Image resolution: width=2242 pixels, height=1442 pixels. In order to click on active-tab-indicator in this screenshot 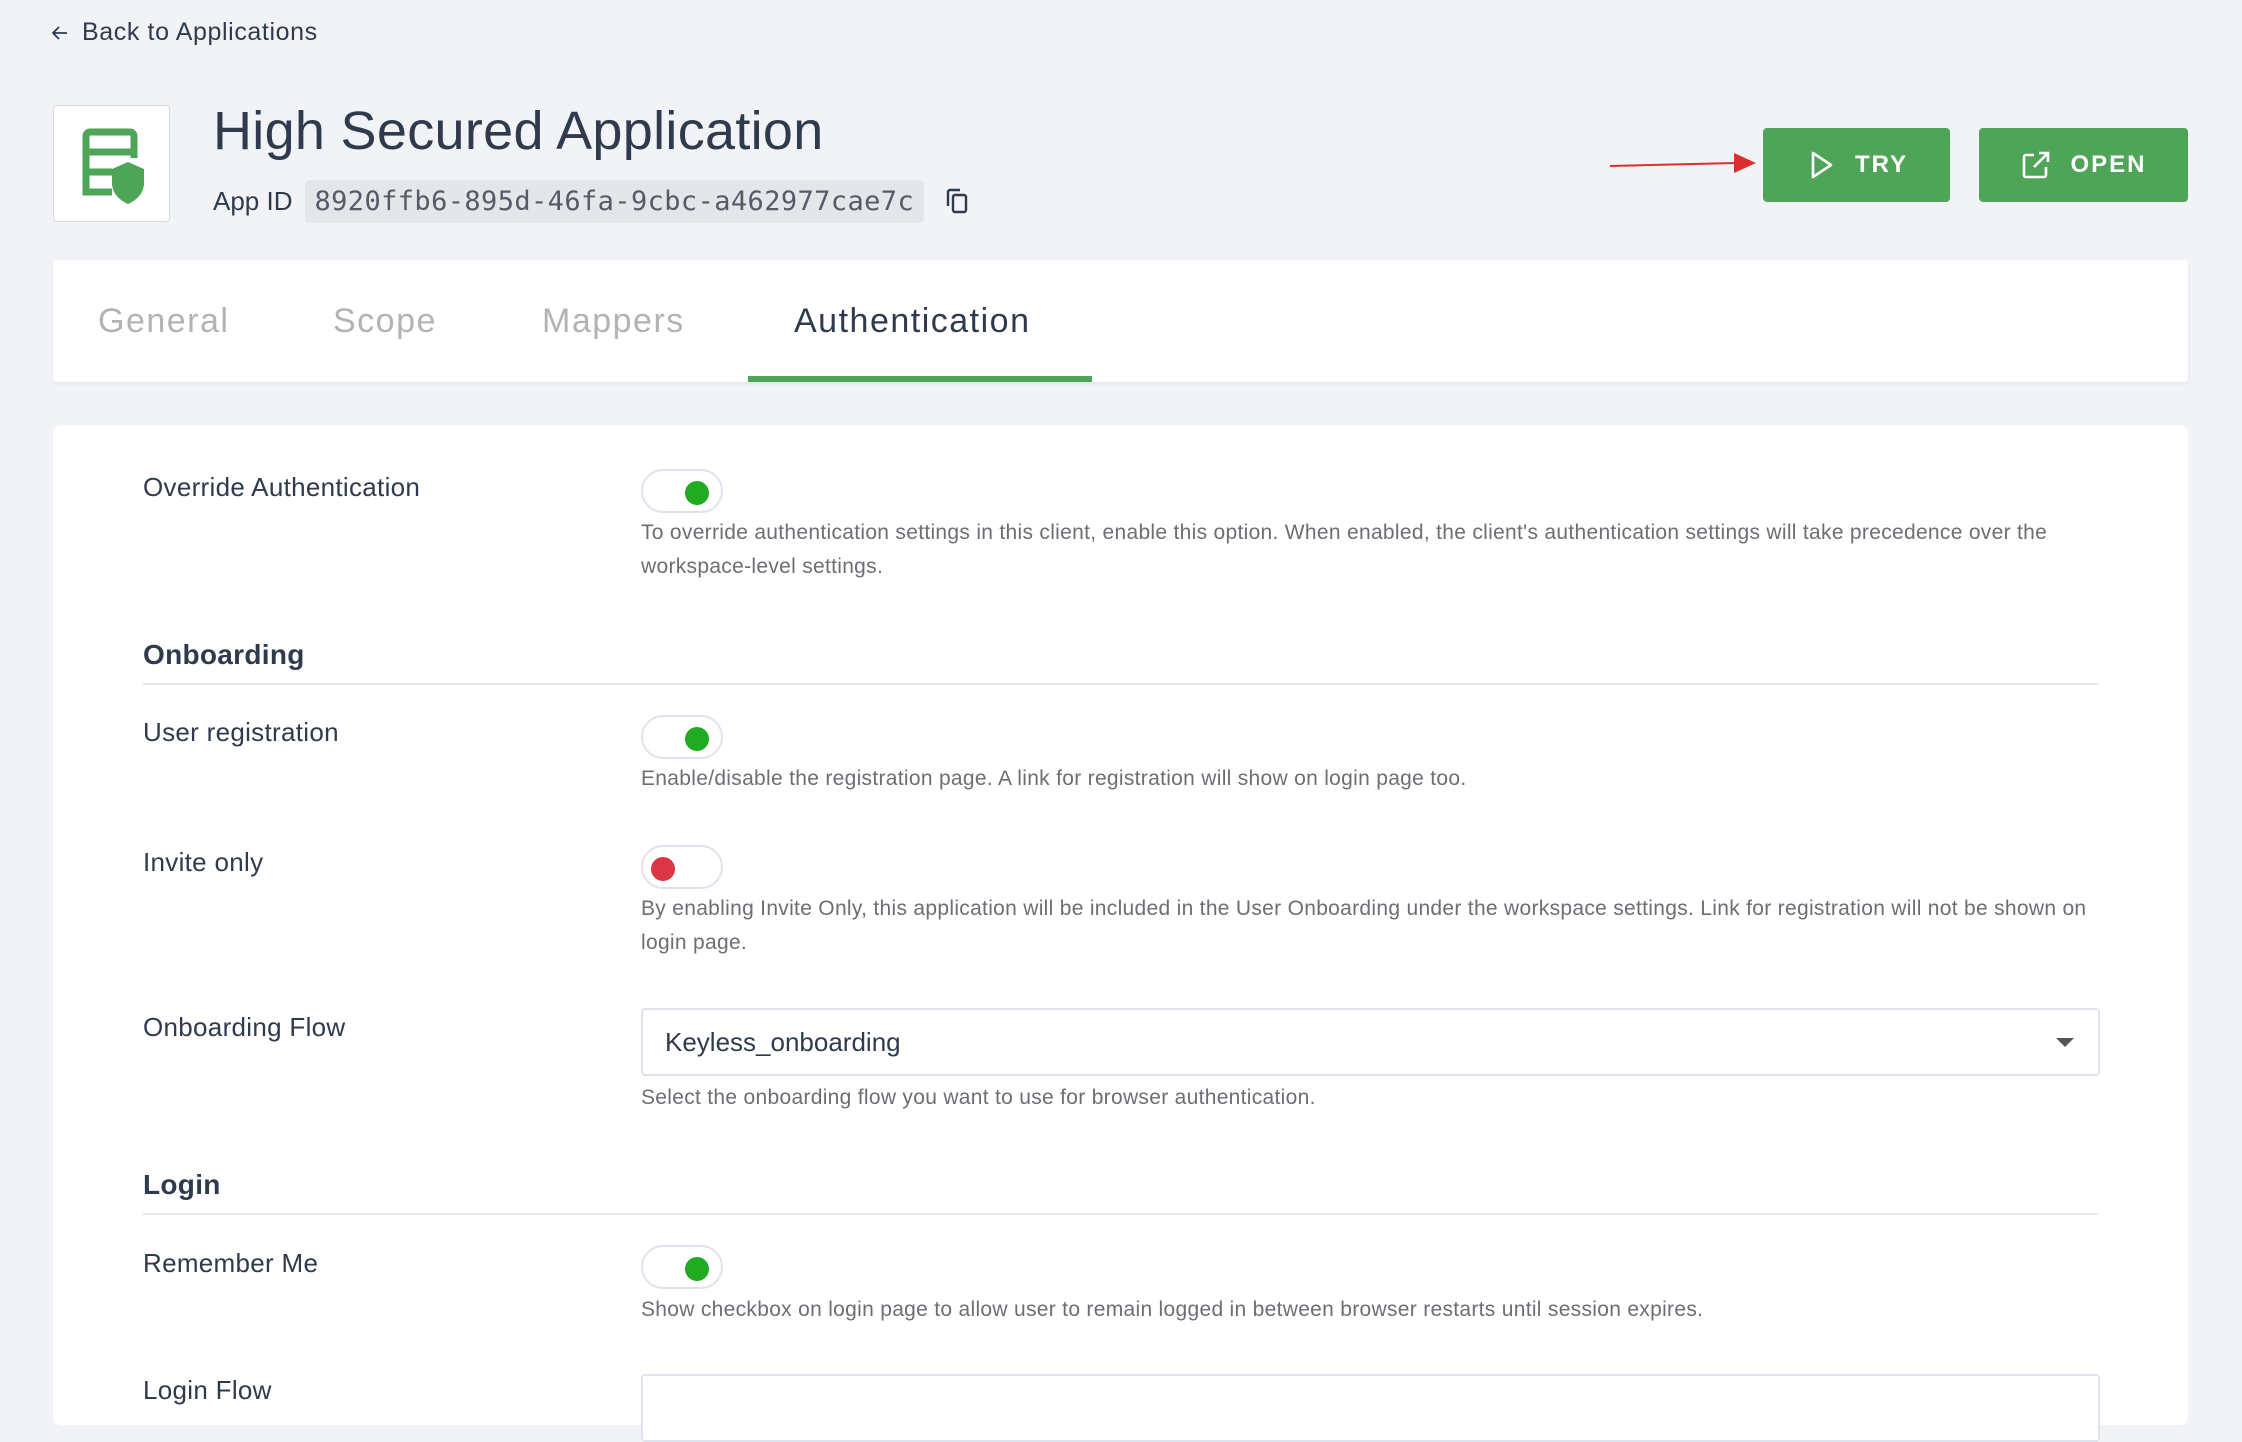, I will do `click(920, 379)`.